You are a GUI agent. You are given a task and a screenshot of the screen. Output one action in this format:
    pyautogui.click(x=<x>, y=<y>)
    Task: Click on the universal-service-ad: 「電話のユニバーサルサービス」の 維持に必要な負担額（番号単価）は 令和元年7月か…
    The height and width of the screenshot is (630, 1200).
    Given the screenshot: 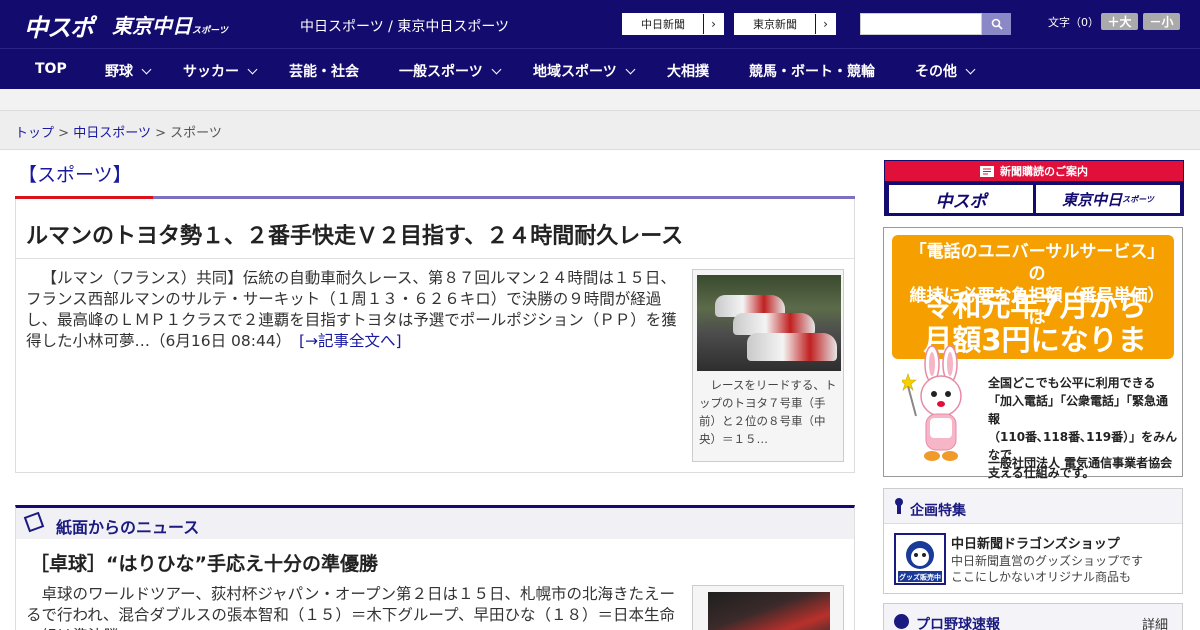 What is the action you would take?
    pyautogui.click(x=1033, y=353)
    